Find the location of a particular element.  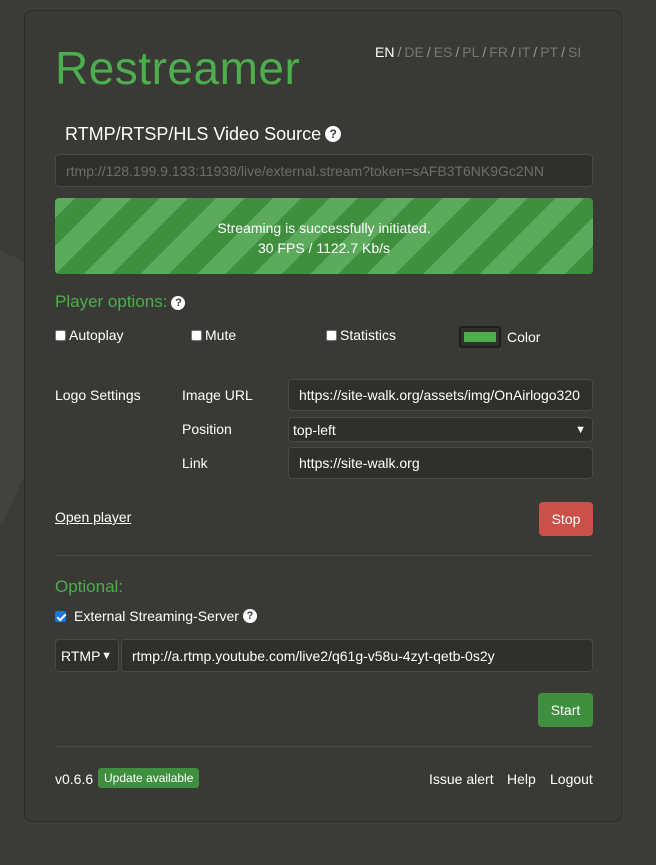

protocol-select: RTMP ▼ is located at coordinates (87, 655).